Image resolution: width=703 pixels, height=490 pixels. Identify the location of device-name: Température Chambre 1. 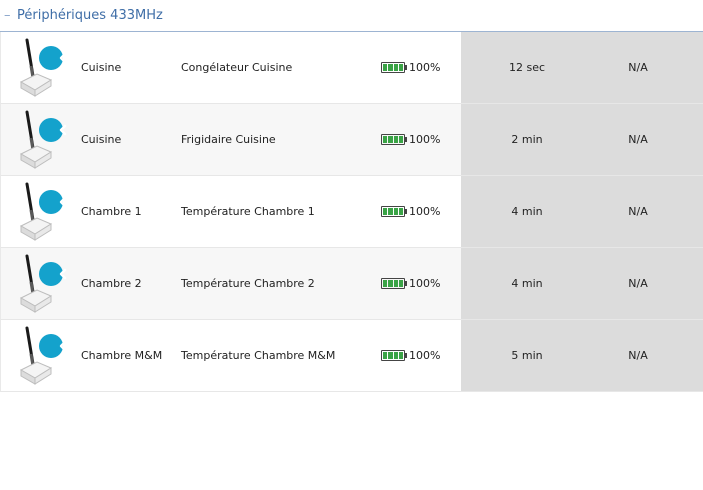
(248, 211).